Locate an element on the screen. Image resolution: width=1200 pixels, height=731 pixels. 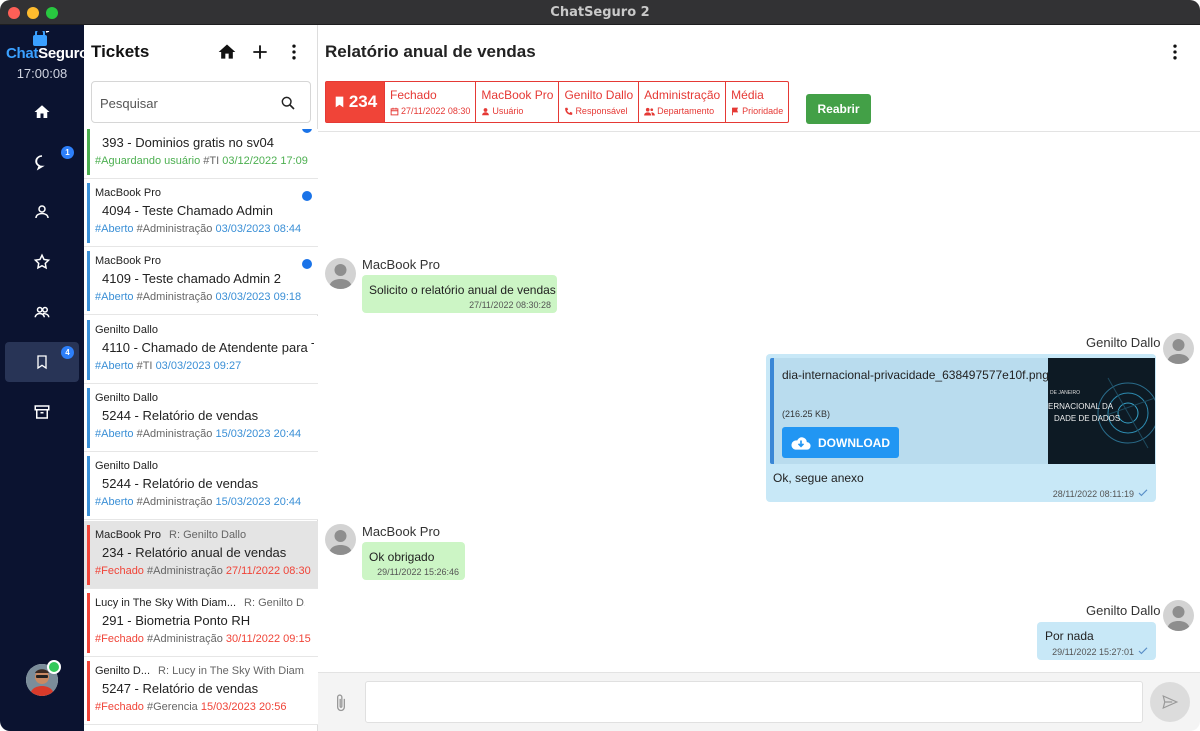
groups-icon is located at coordinates (42, 312).